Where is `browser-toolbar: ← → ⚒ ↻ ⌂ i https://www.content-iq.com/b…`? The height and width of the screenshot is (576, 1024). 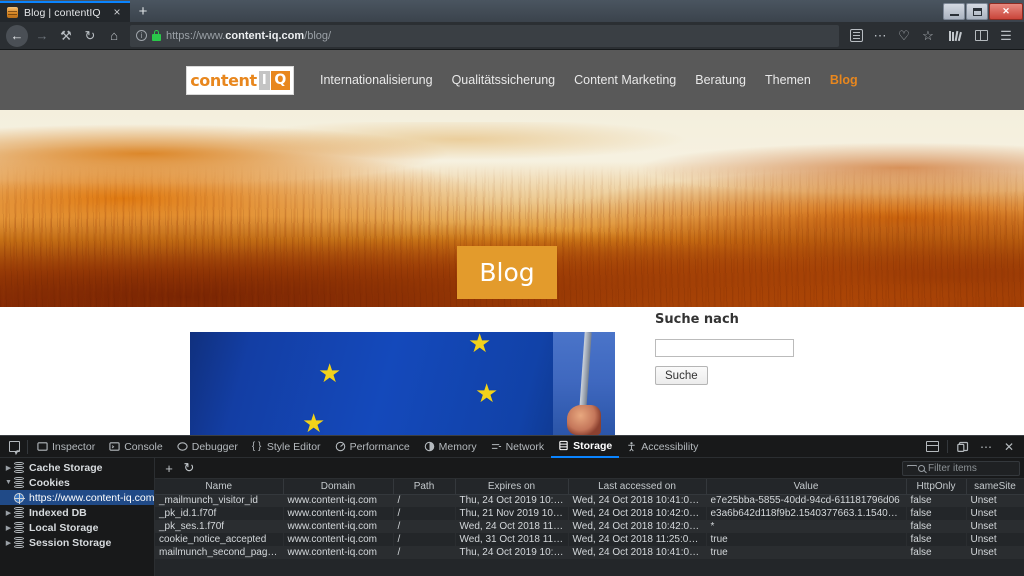
browser-toolbar: ← → ⚒ ↻ ⌂ i https://www.content-iq.com/b… is located at coordinates (512, 36).